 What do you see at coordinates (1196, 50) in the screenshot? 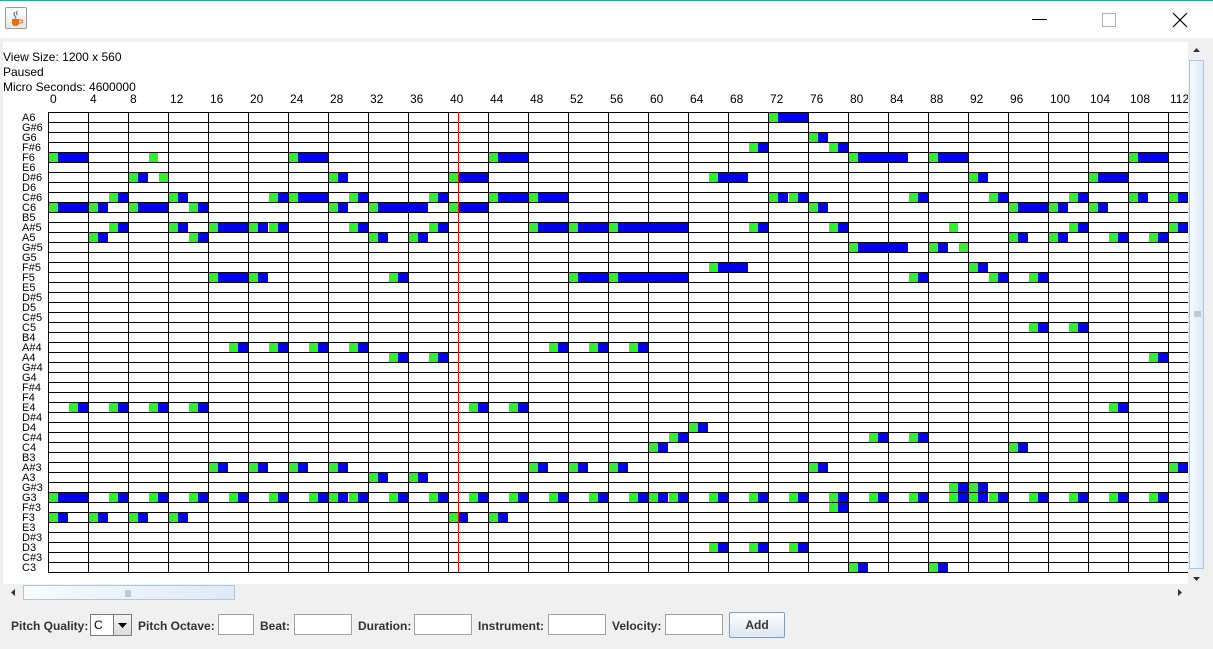
I see `scroll-up-icon` at bounding box center [1196, 50].